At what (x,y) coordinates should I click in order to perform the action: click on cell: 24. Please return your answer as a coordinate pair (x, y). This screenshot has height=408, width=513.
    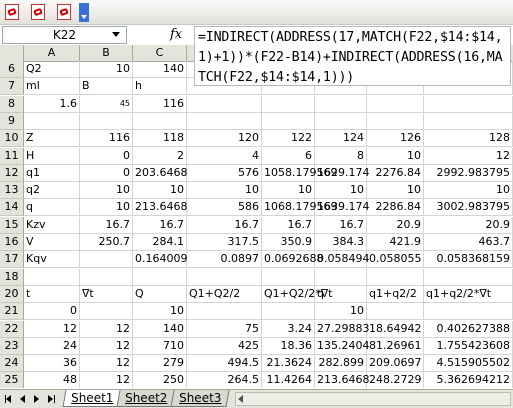
    Looking at the image, I should click on (52, 346).